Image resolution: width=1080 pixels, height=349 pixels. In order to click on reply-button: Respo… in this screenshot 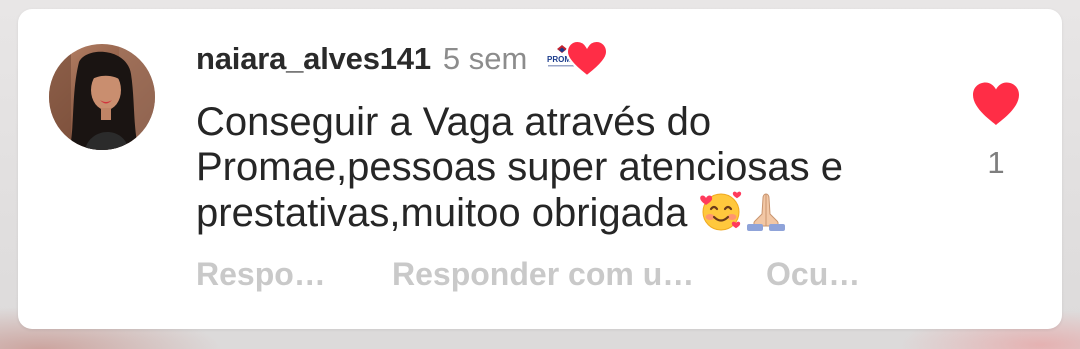, I will do `click(294, 274)`.